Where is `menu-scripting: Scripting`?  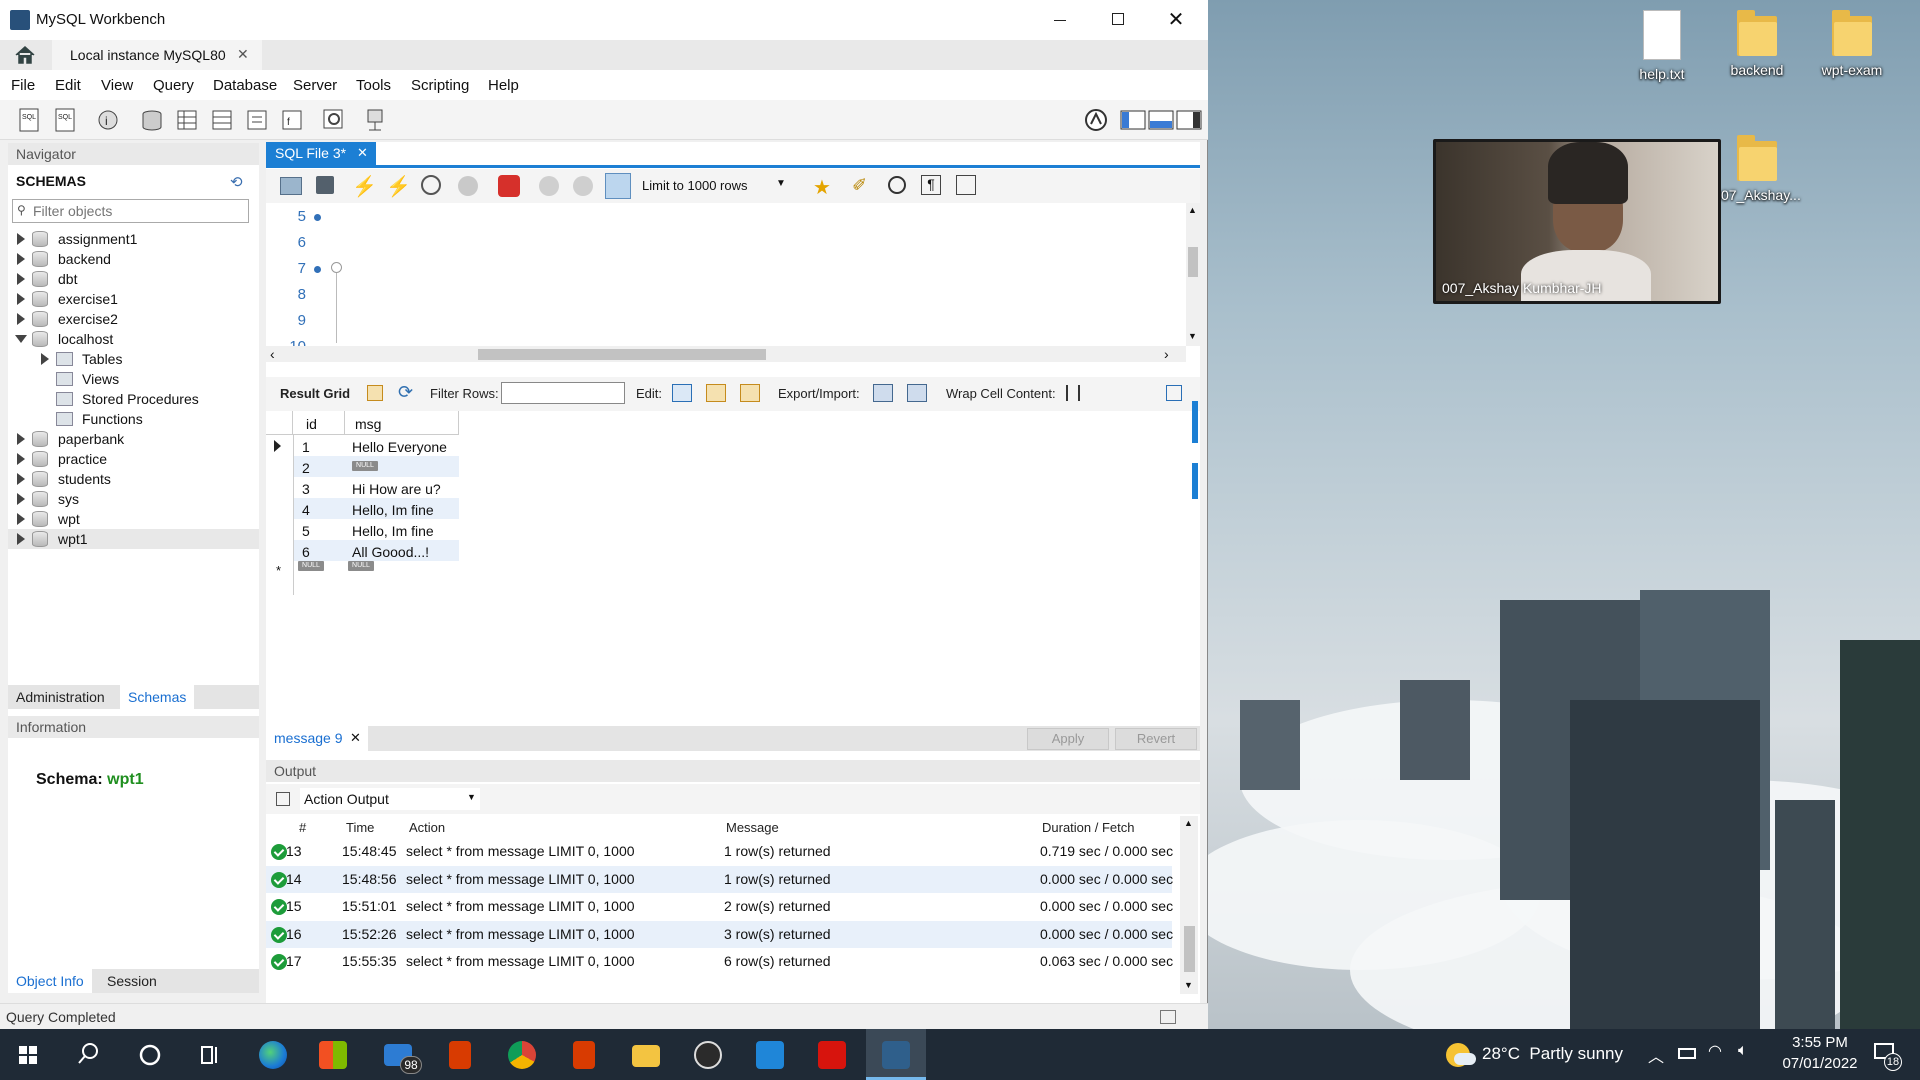
menu-scripting: Scripting is located at coordinates (440, 85).